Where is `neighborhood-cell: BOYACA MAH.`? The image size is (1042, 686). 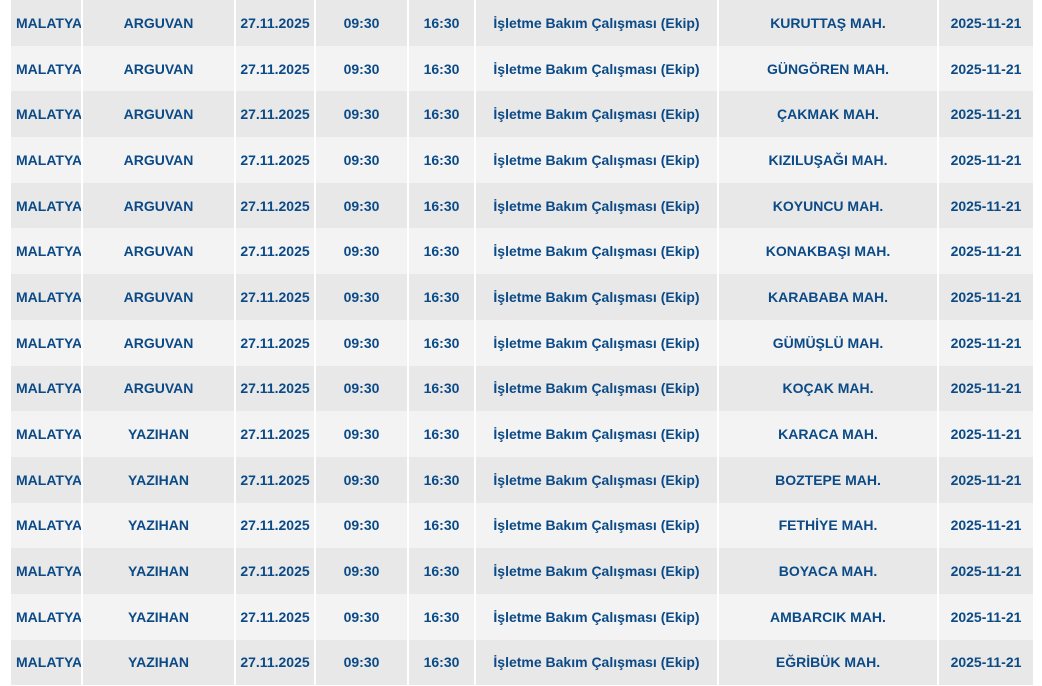 neighborhood-cell: BOYACA MAH. is located at coordinates (828, 571).